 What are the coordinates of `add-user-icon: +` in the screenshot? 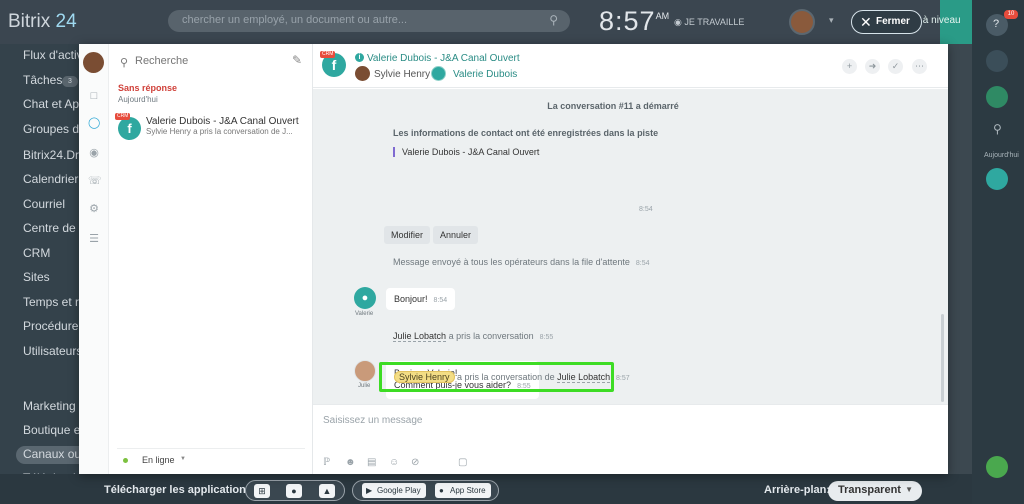 It's located at (849, 66).